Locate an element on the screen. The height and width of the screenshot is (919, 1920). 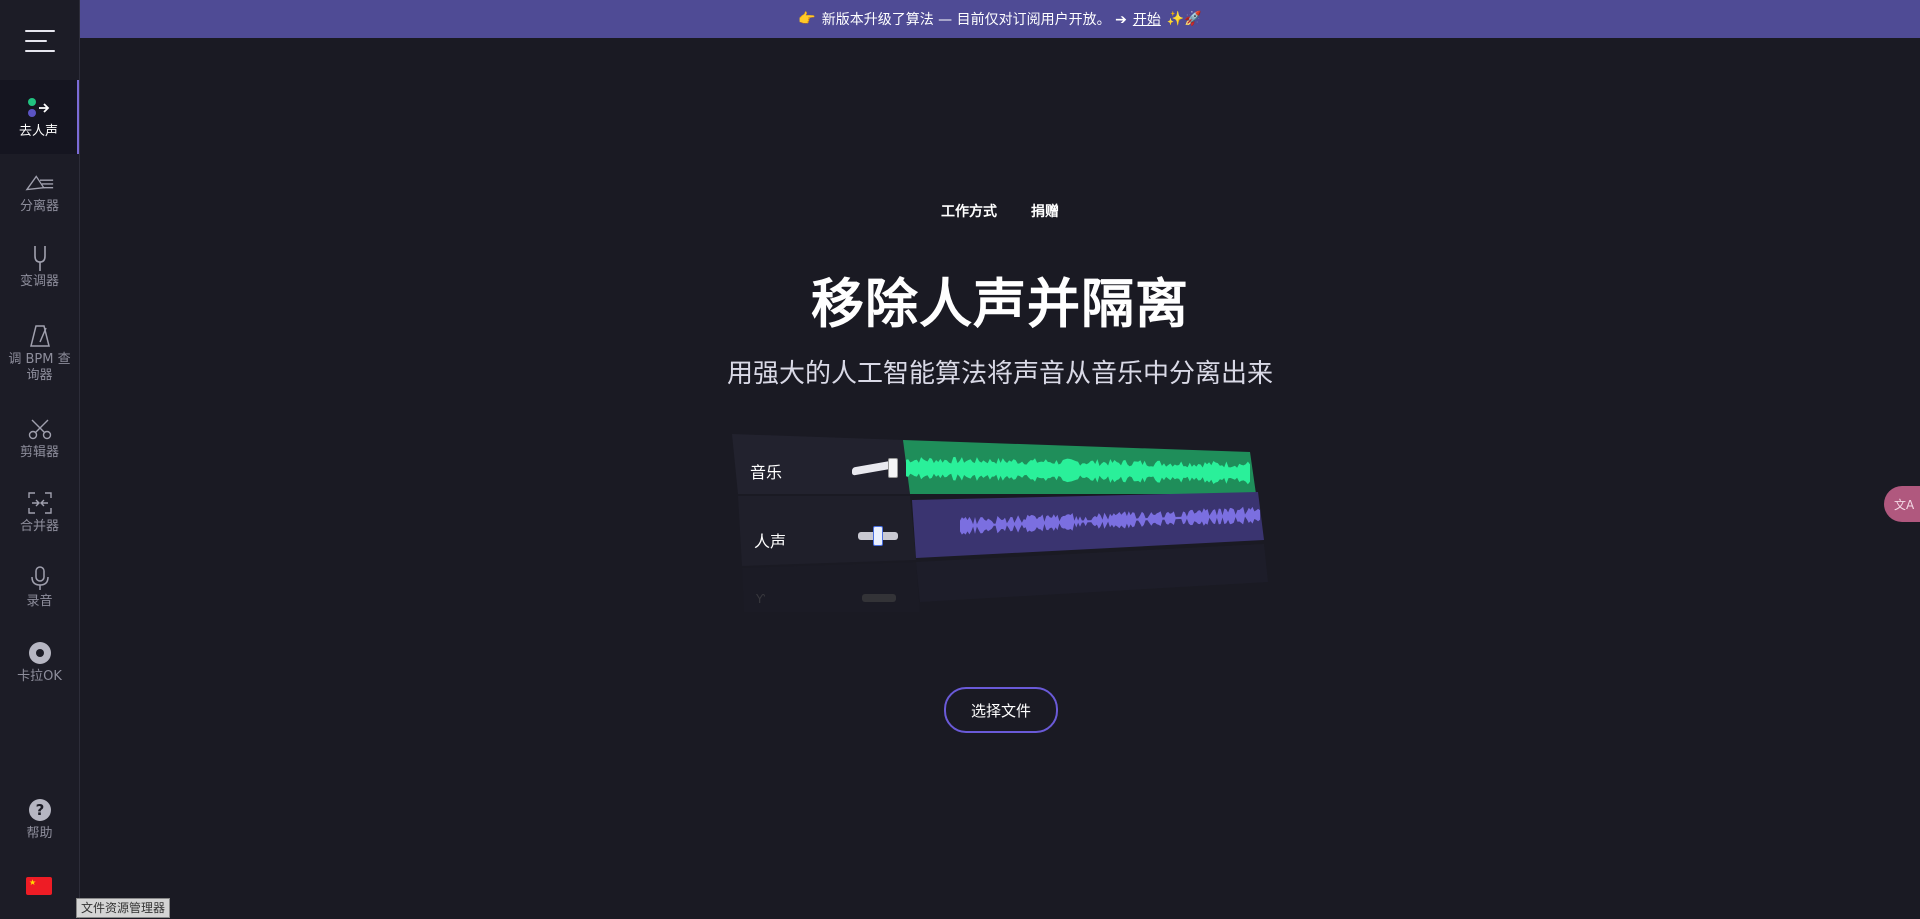
svg-text: 文A is located at coordinates (1904, 504).